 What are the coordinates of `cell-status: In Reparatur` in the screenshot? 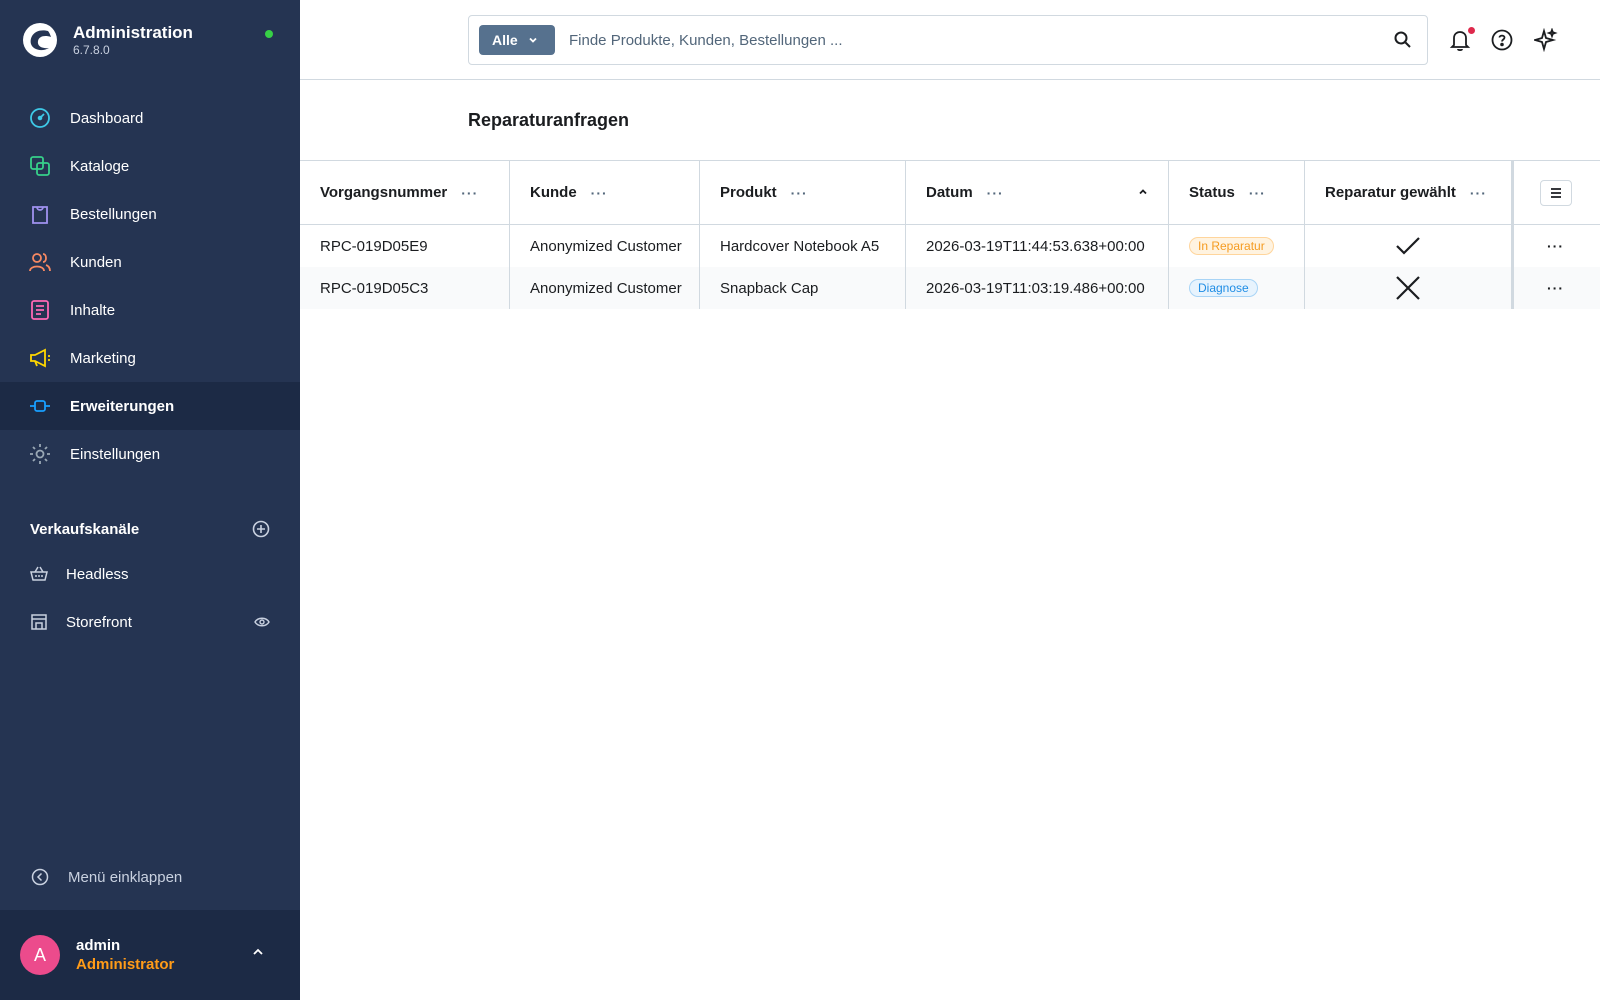 It's located at (1237, 246).